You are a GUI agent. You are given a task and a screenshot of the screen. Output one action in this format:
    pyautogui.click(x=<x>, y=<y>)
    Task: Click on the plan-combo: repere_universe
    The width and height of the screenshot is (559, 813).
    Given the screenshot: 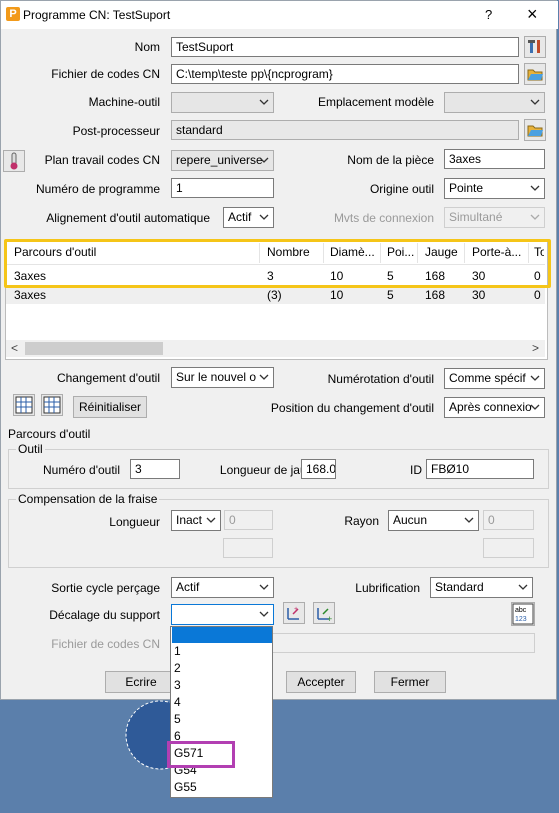 What is the action you would take?
    pyautogui.click(x=222, y=160)
    